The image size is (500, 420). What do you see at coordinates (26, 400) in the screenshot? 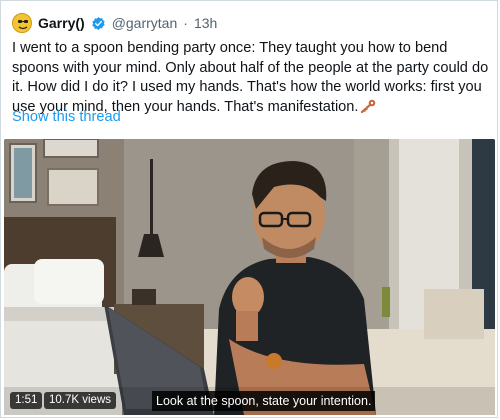
I see `video-duration: 1:51` at bounding box center [26, 400].